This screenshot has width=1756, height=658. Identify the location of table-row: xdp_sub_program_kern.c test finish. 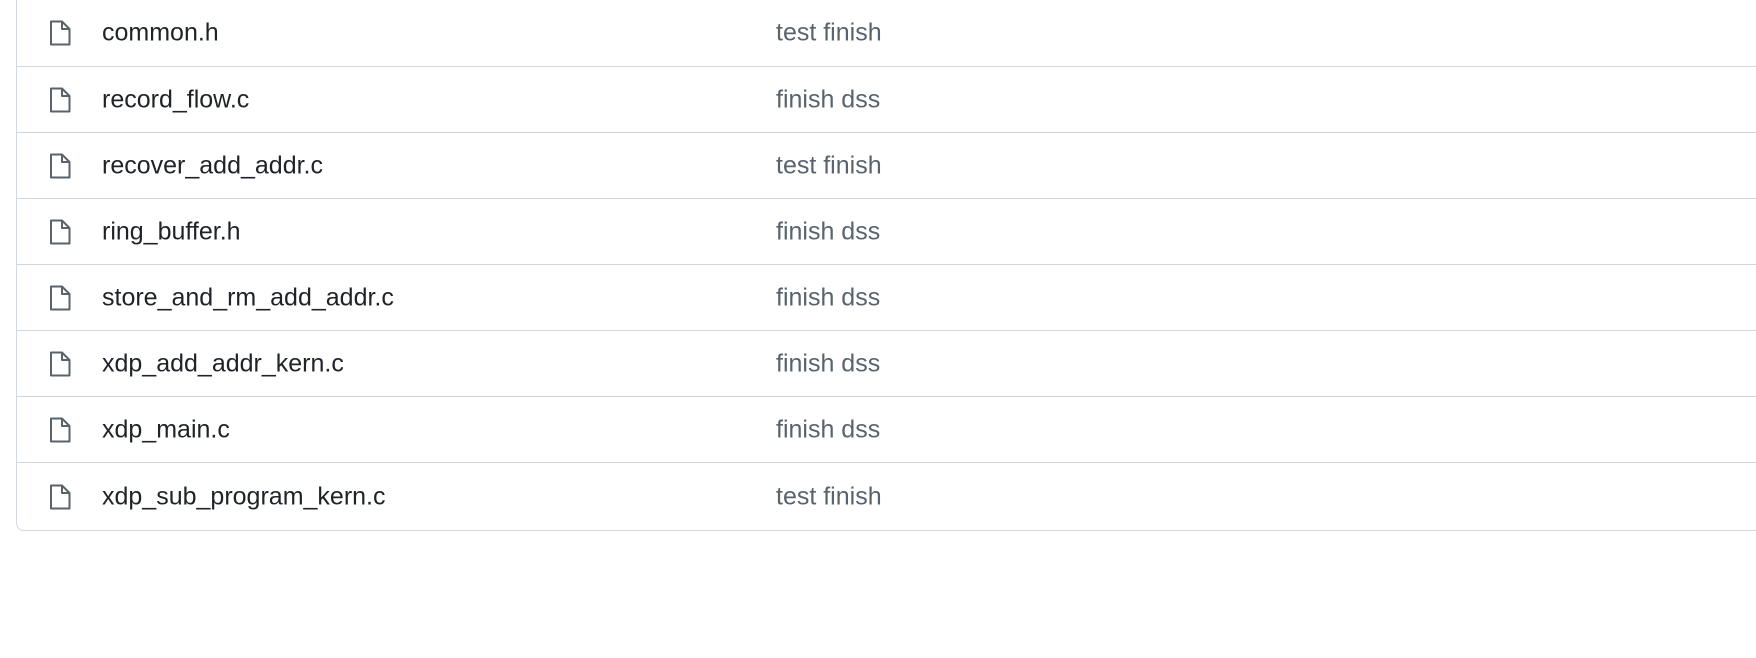
(886, 496).